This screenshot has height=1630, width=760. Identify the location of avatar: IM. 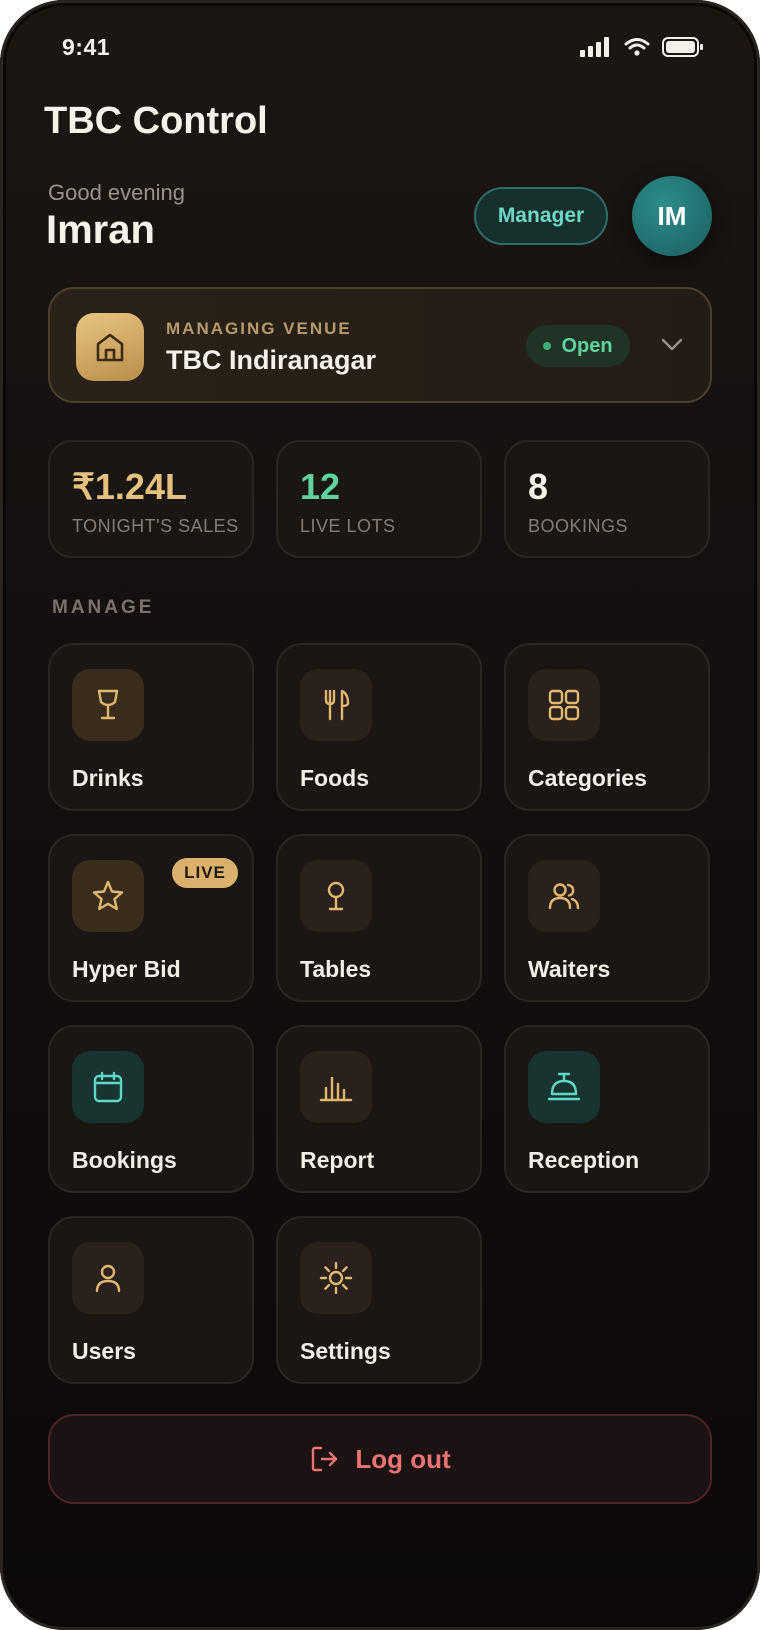
(672, 216).